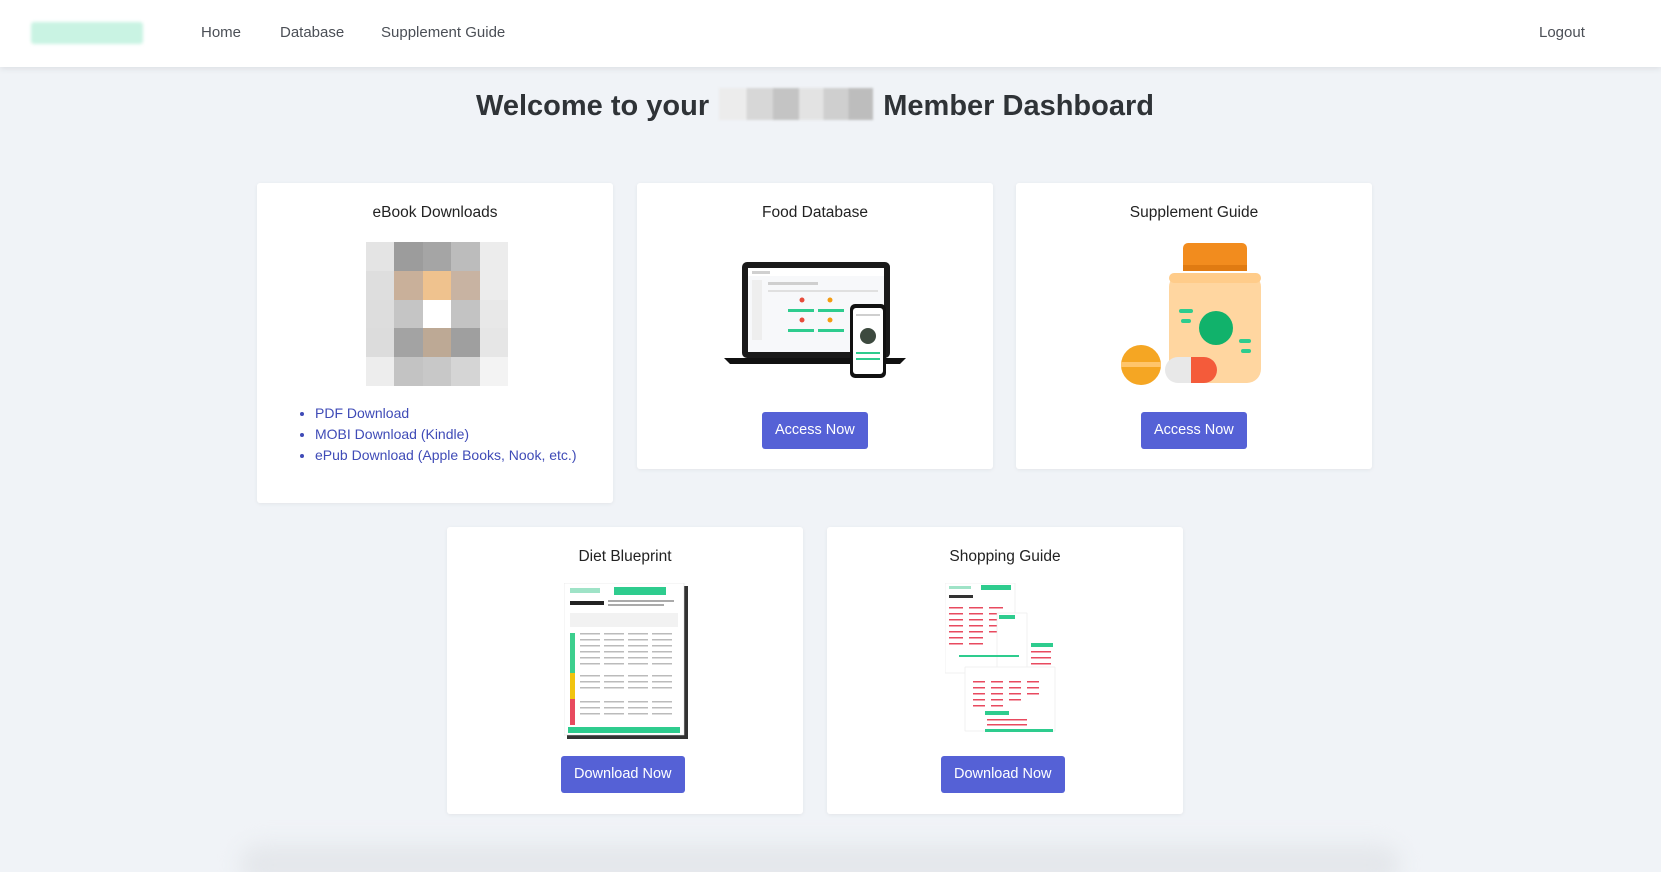  I want to click on nav-supplement-guide-link: Supplement Guide, so click(443, 32).